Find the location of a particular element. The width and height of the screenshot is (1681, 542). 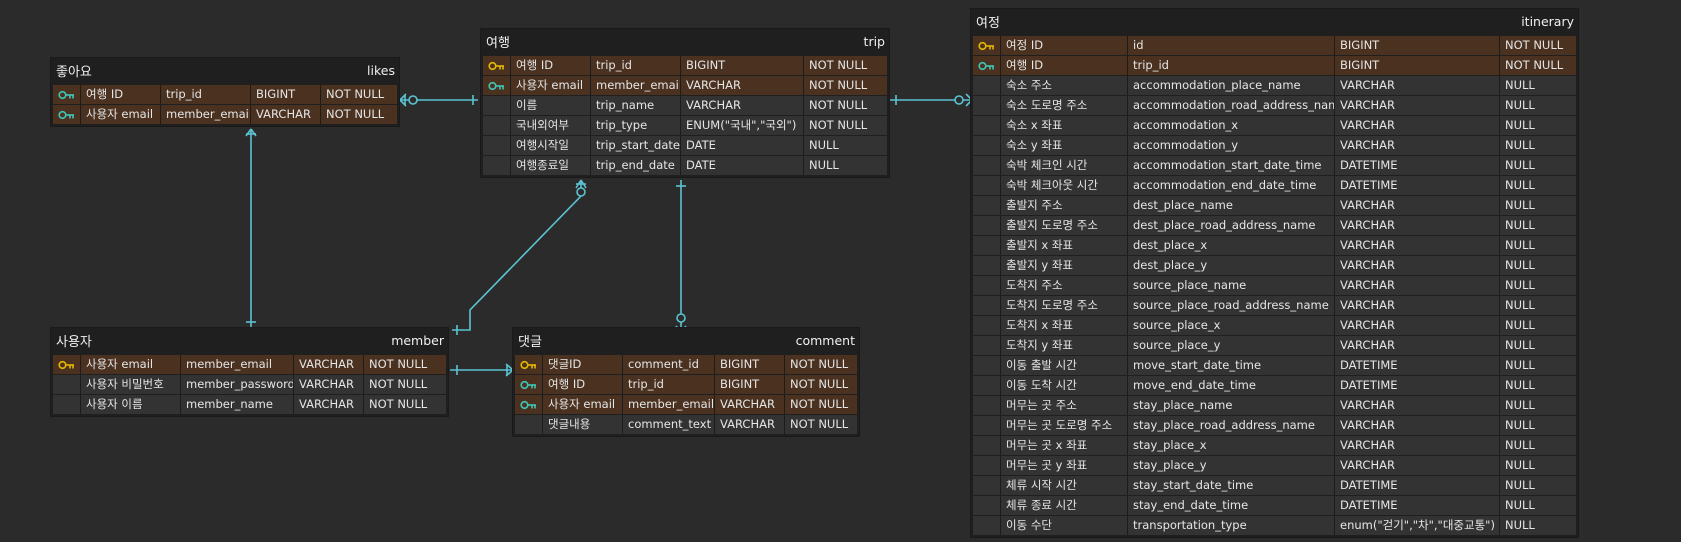

table-row: 체류 시작 시간 stay_start_date_time DATETIME NULL is located at coordinates (1274, 485).